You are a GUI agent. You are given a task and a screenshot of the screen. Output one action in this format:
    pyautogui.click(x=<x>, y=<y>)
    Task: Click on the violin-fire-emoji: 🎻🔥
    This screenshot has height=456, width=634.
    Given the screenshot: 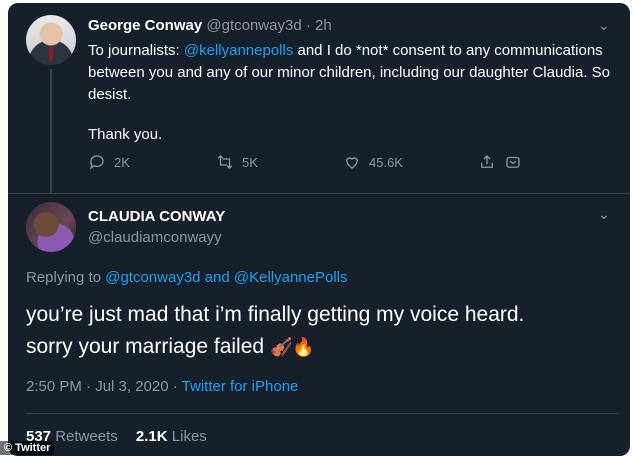 What is the action you would take?
    pyautogui.click(x=292, y=347)
    